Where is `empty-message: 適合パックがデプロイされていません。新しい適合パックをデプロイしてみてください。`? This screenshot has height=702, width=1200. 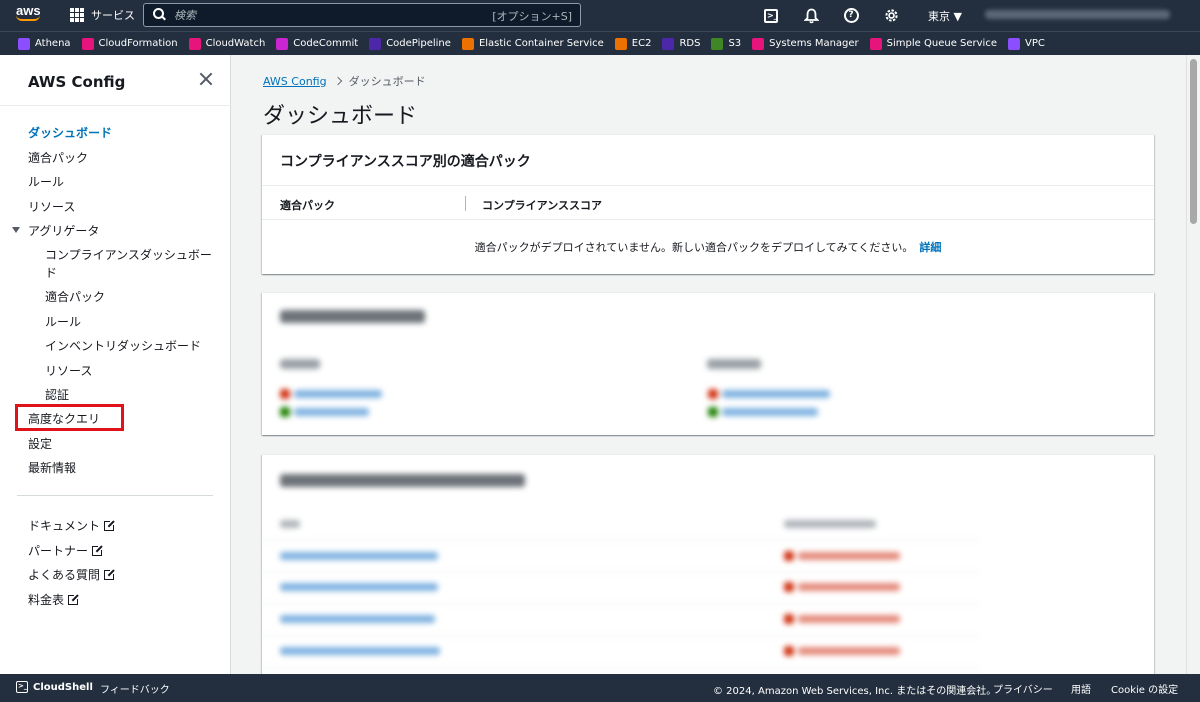
empty-message: 適合パックがデプロイされていません。新しい適合パックをデプロイしてみてください。 is located at coordinates (694, 247).